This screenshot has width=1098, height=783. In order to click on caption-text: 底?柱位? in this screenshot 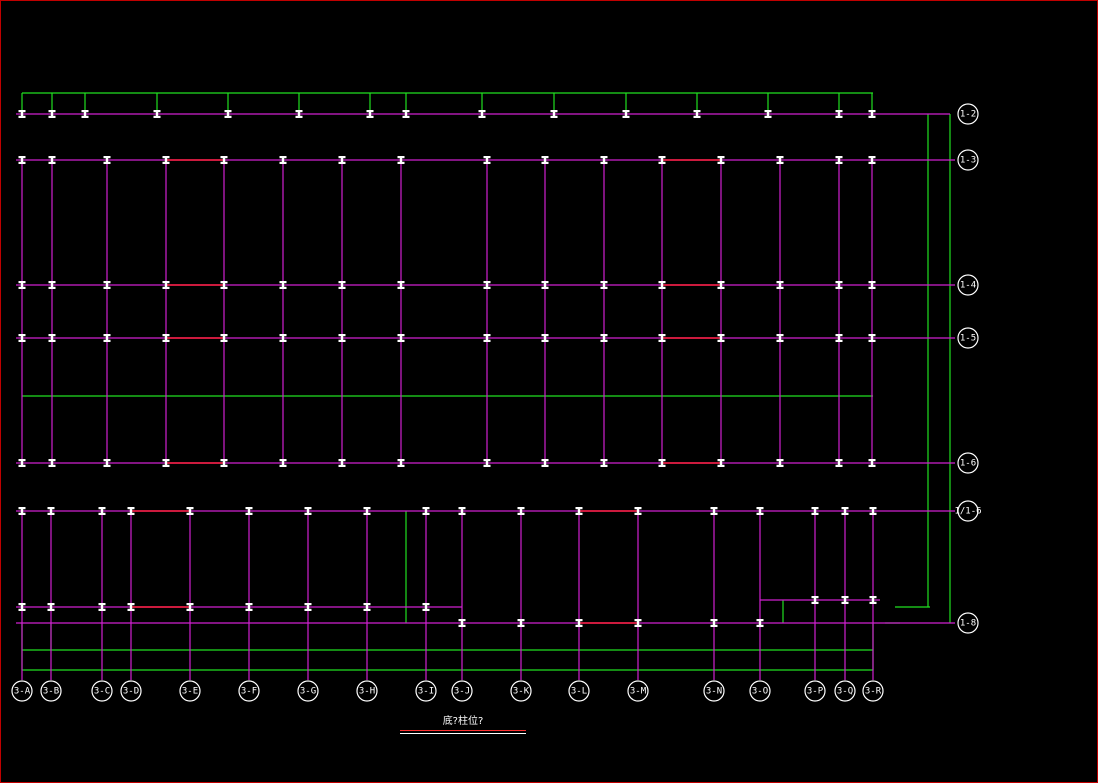, I will do `click(463, 721)`.